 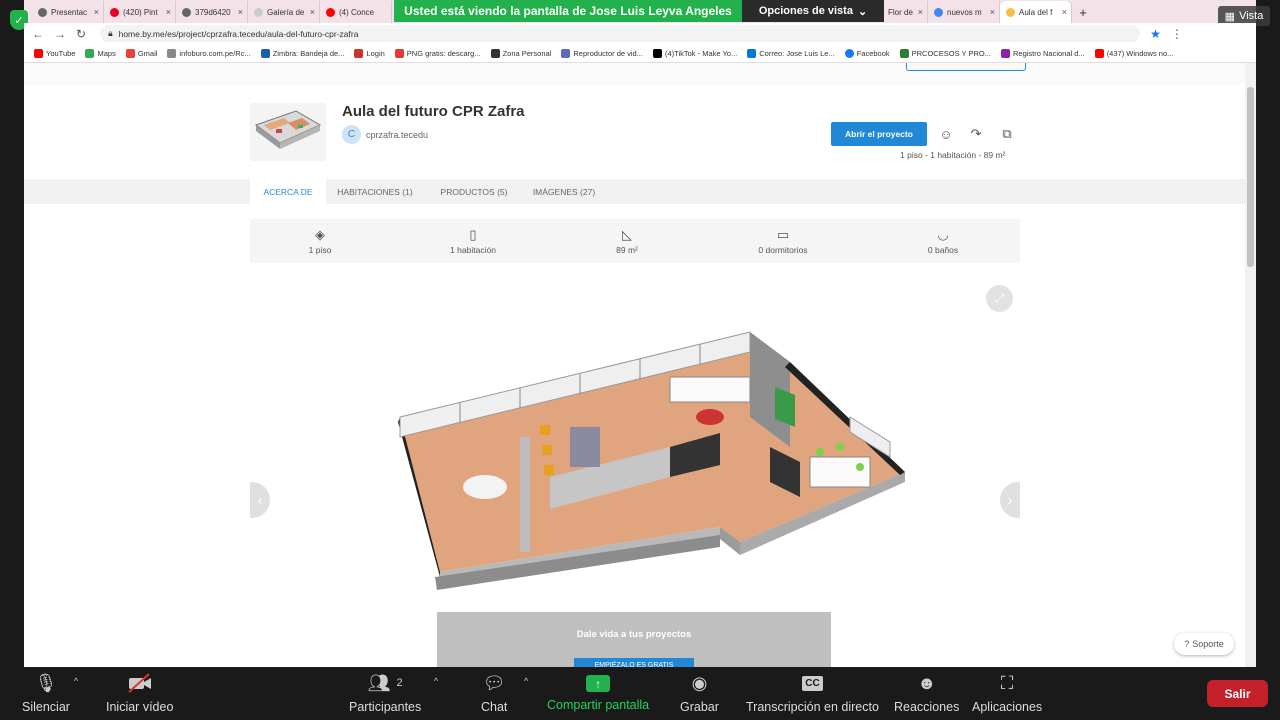 What do you see at coordinates (100, 53) in the screenshot?
I see `bookmark-item: Maps` at bounding box center [100, 53].